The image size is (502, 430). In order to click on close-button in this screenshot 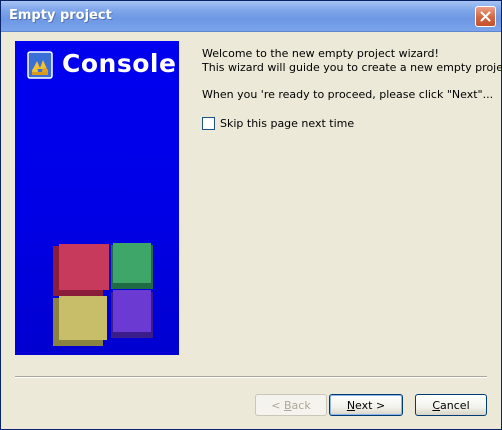, I will do `click(485, 16)`.